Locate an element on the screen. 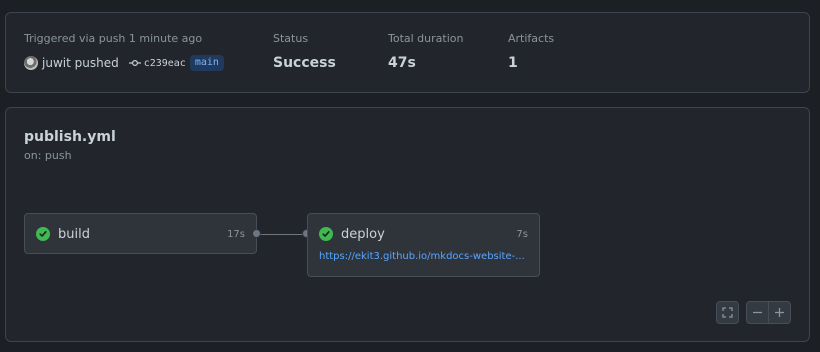  zoom-in-button is located at coordinates (779, 312).